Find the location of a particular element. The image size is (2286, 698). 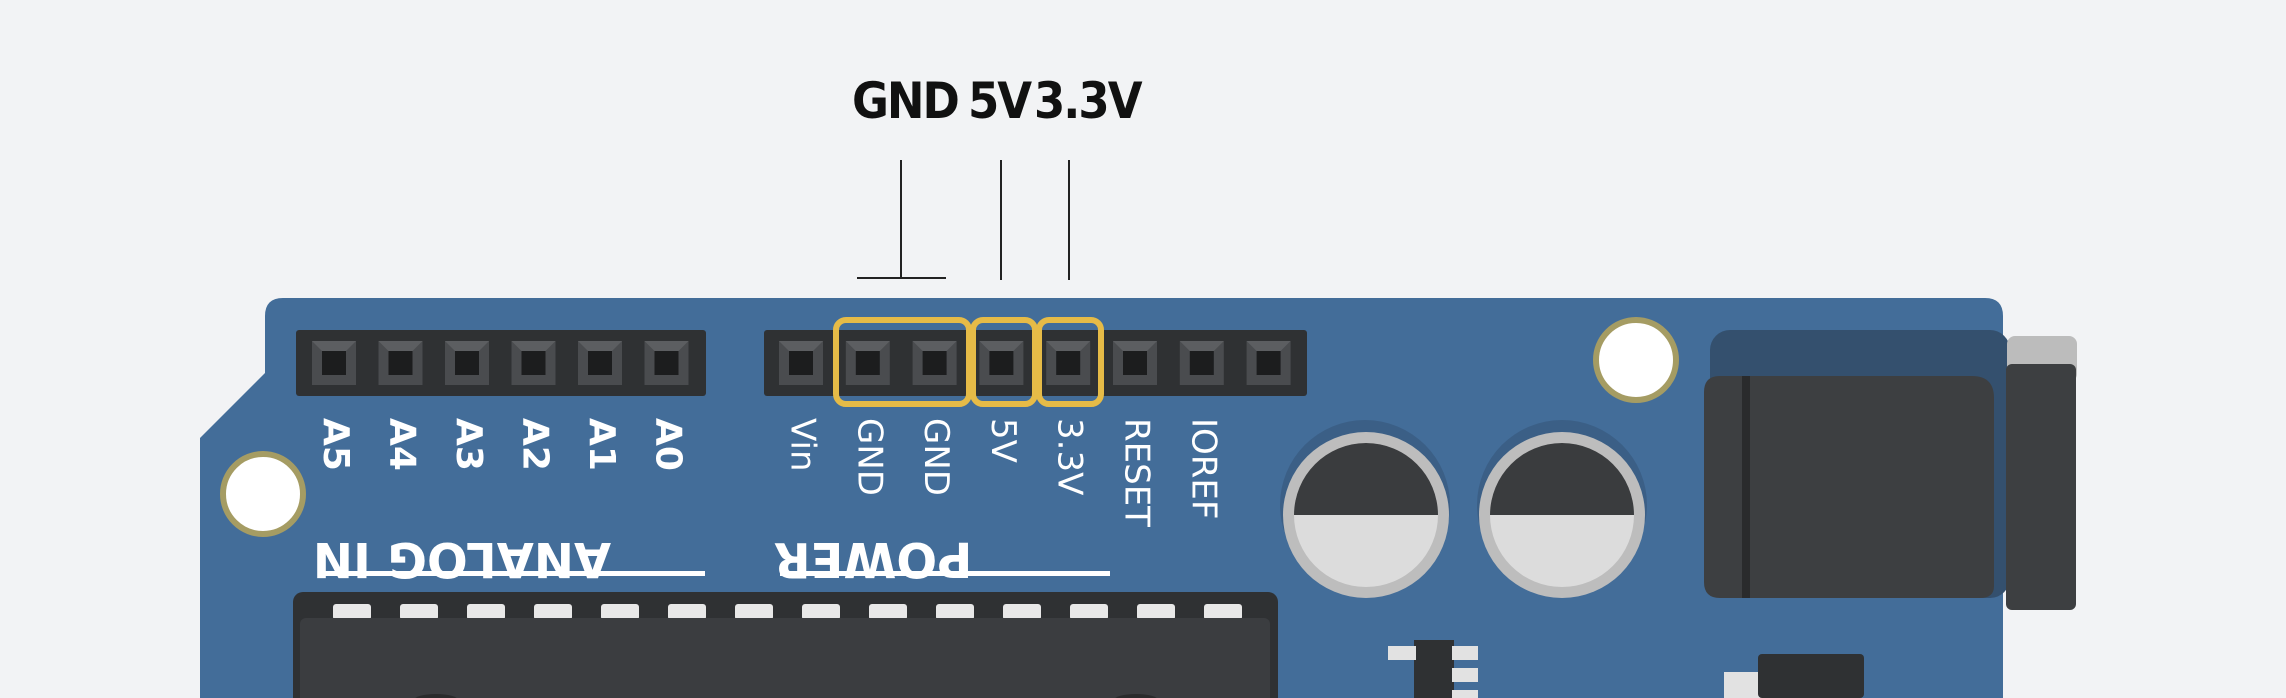

power-jack is located at coordinates (1890, 470).